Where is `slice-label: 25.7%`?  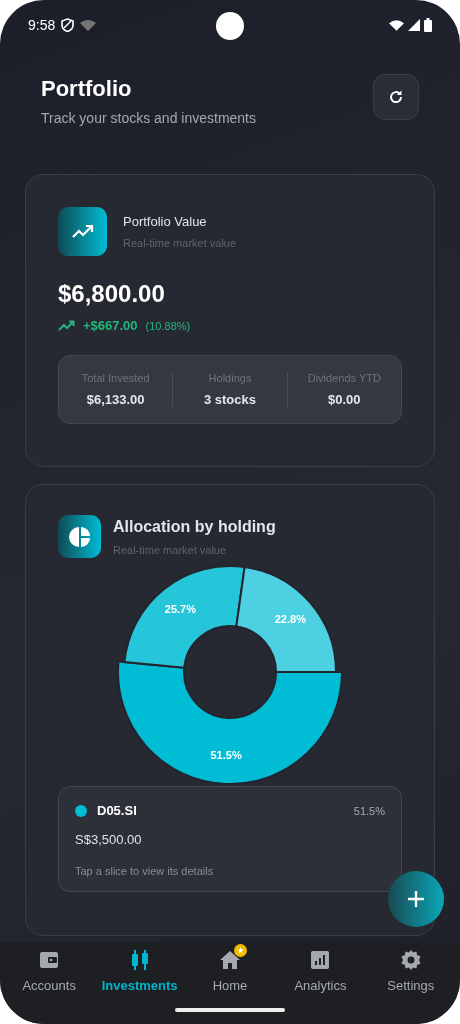
slice-label: 25.7% is located at coordinates (180, 609).